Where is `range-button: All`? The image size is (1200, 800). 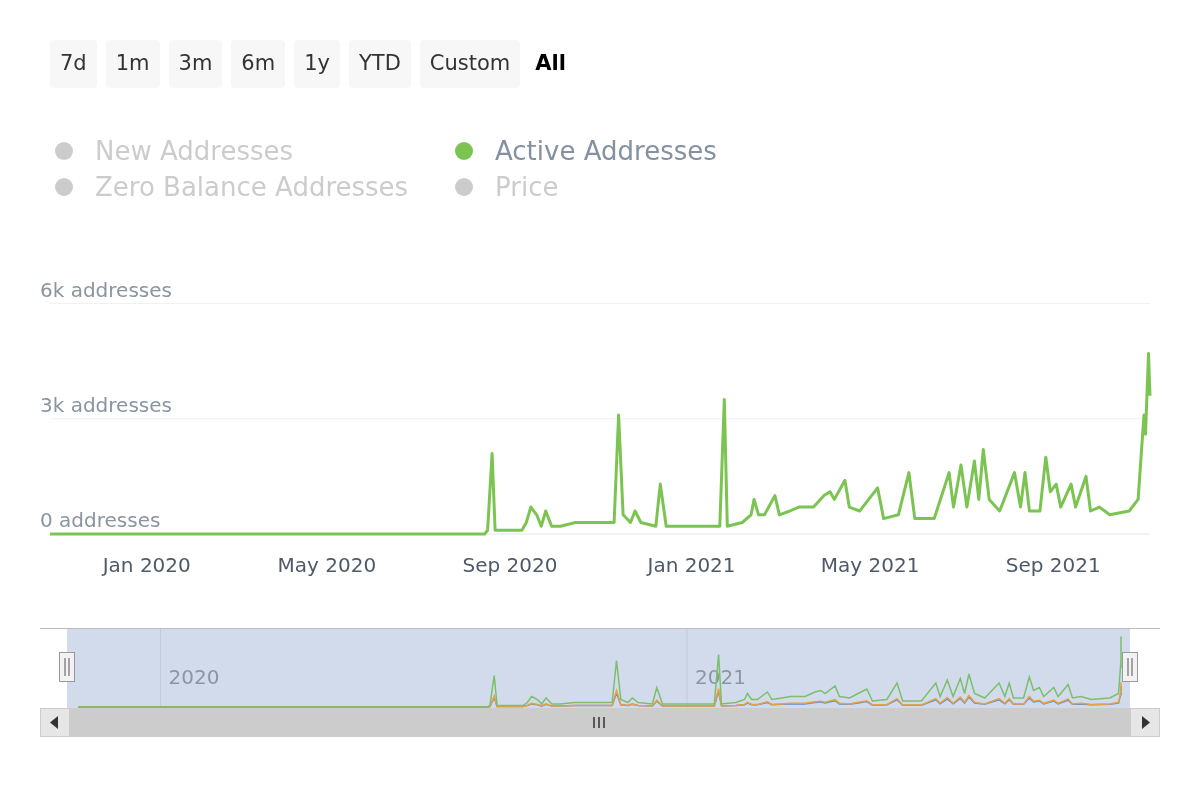 range-button: All is located at coordinates (550, 64).